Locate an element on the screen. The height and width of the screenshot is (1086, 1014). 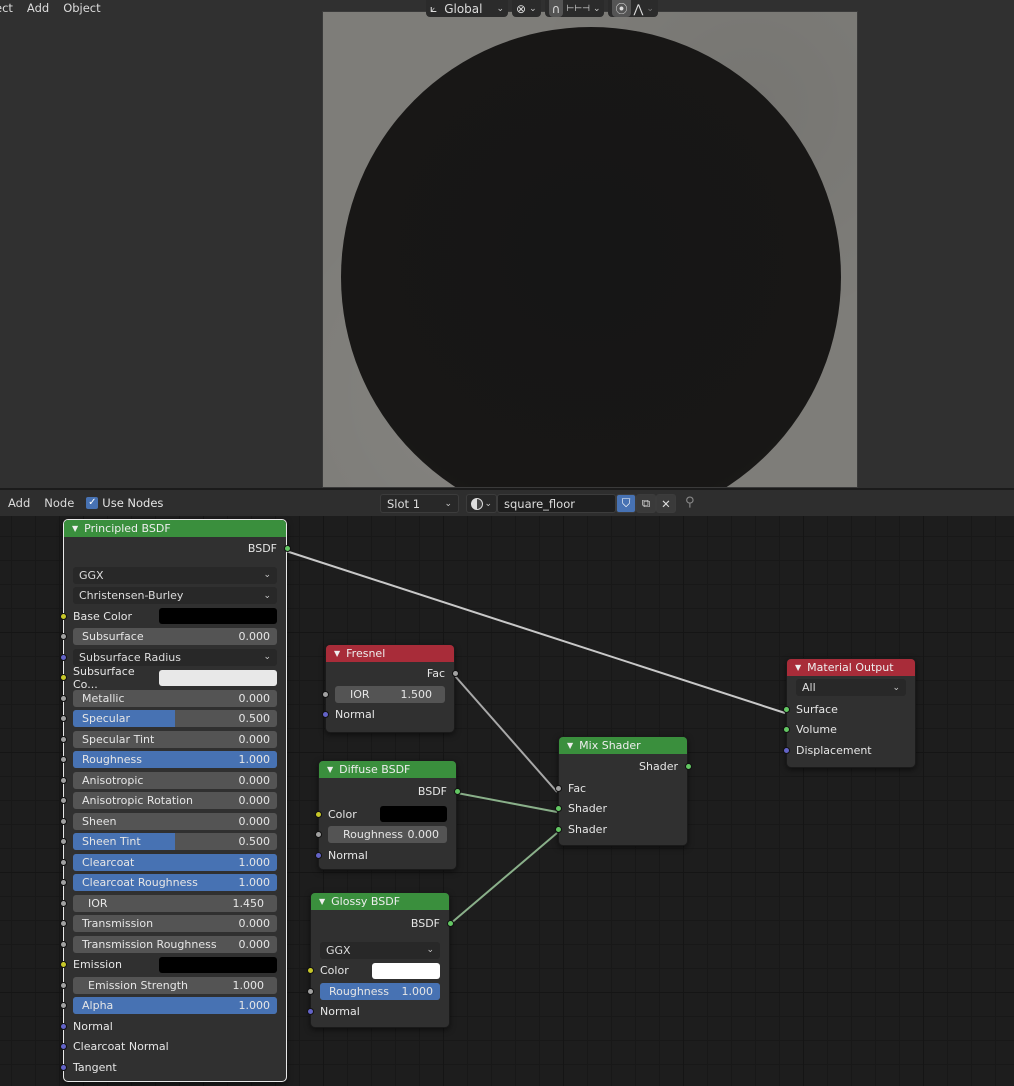
slot-dropdown: Slot 1 ⌄ is located at coordinates (419, 503).